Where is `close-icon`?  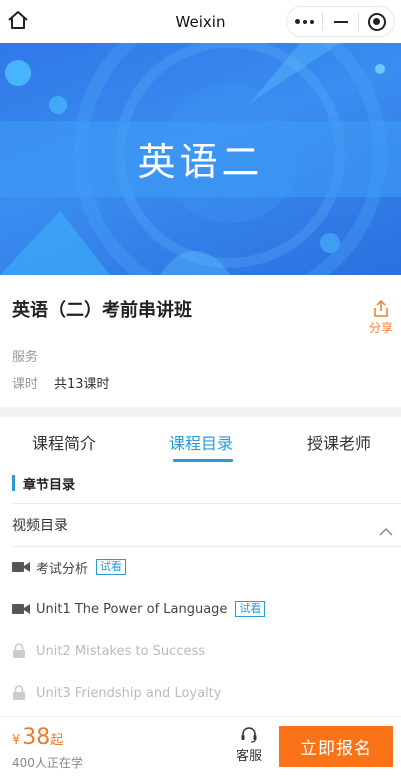
close-icon is located at coordinates (376, 21).